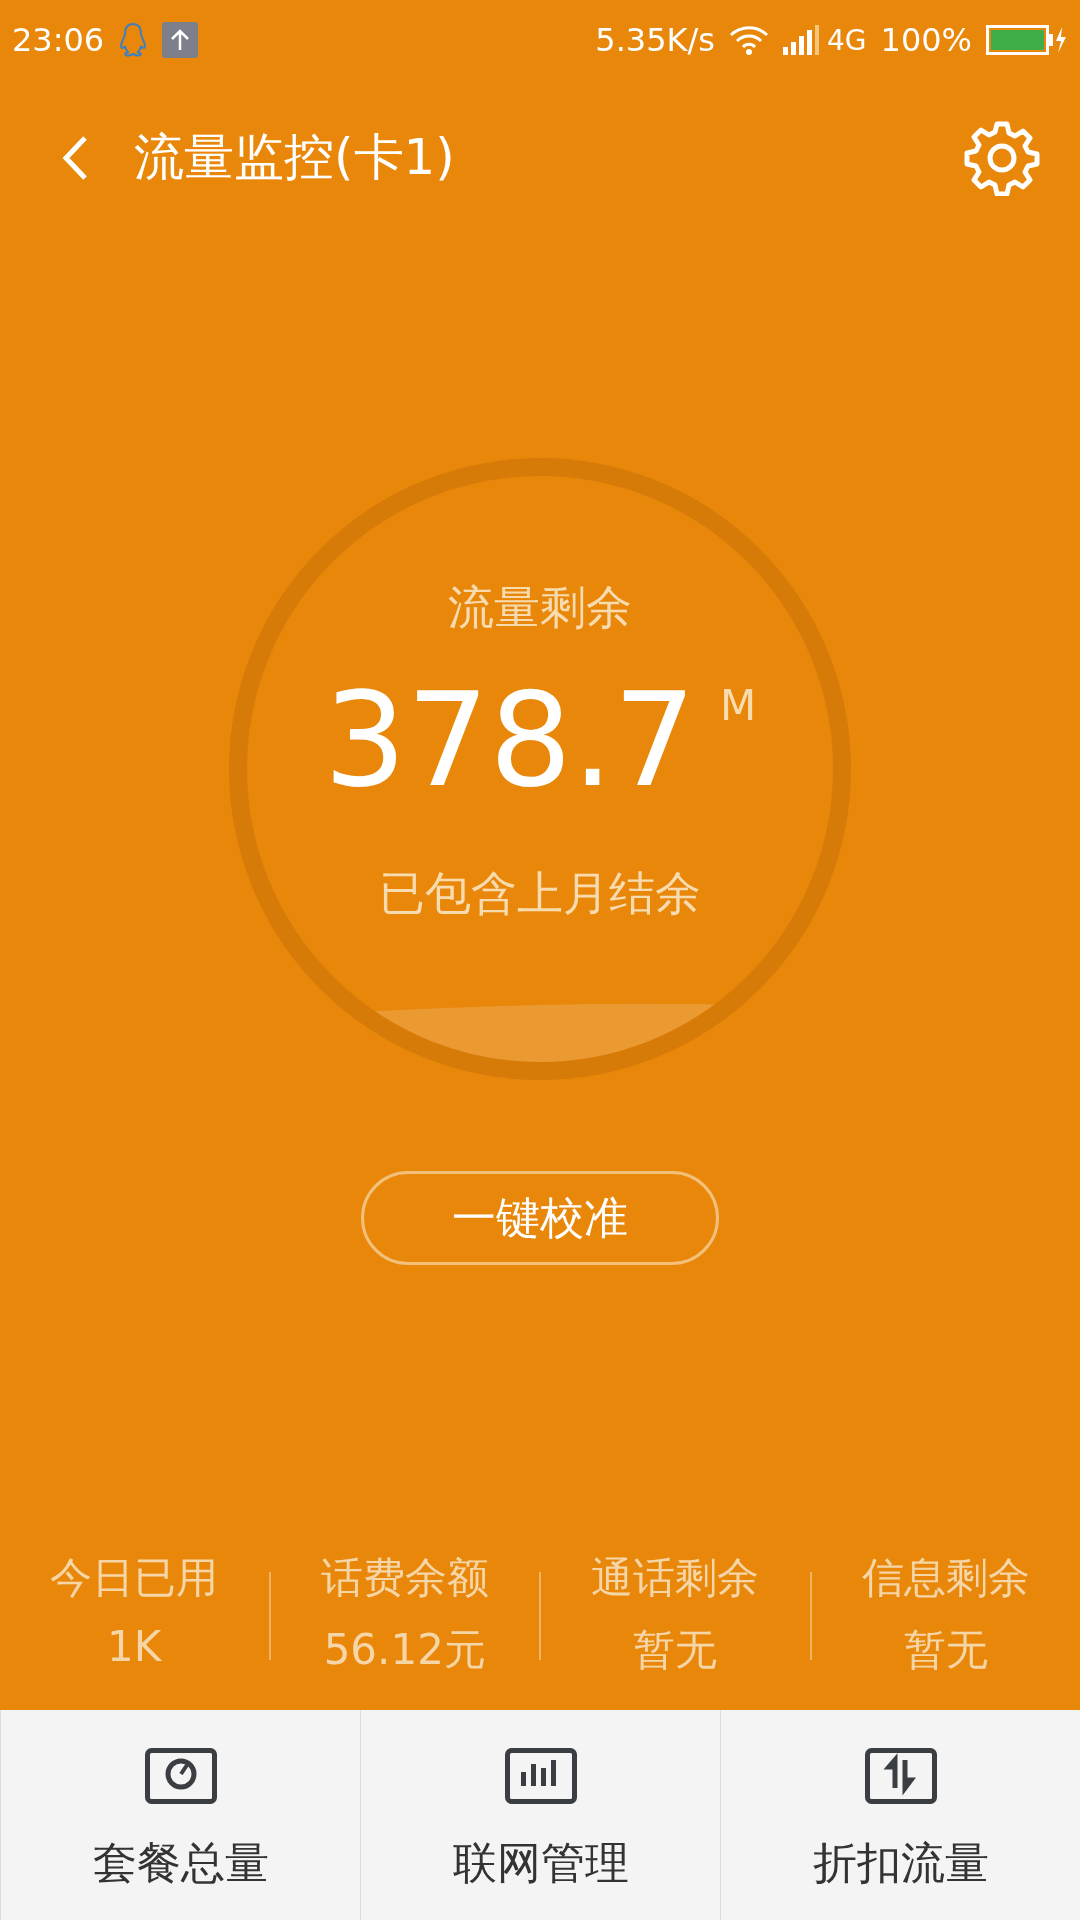 The height and width of the screenshot is (1920, 1080). Describe the element at coordinates (1027, 40) in the screenshot. I see `battery-charging-icon` at that location.